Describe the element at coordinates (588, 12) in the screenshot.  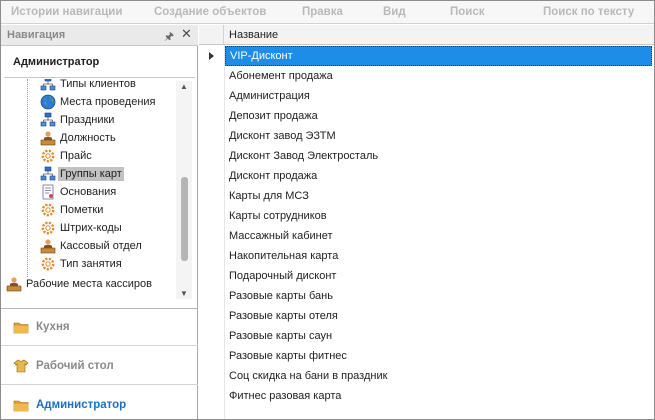
I see `menu-text-search: Поиск по тексту` at that location.